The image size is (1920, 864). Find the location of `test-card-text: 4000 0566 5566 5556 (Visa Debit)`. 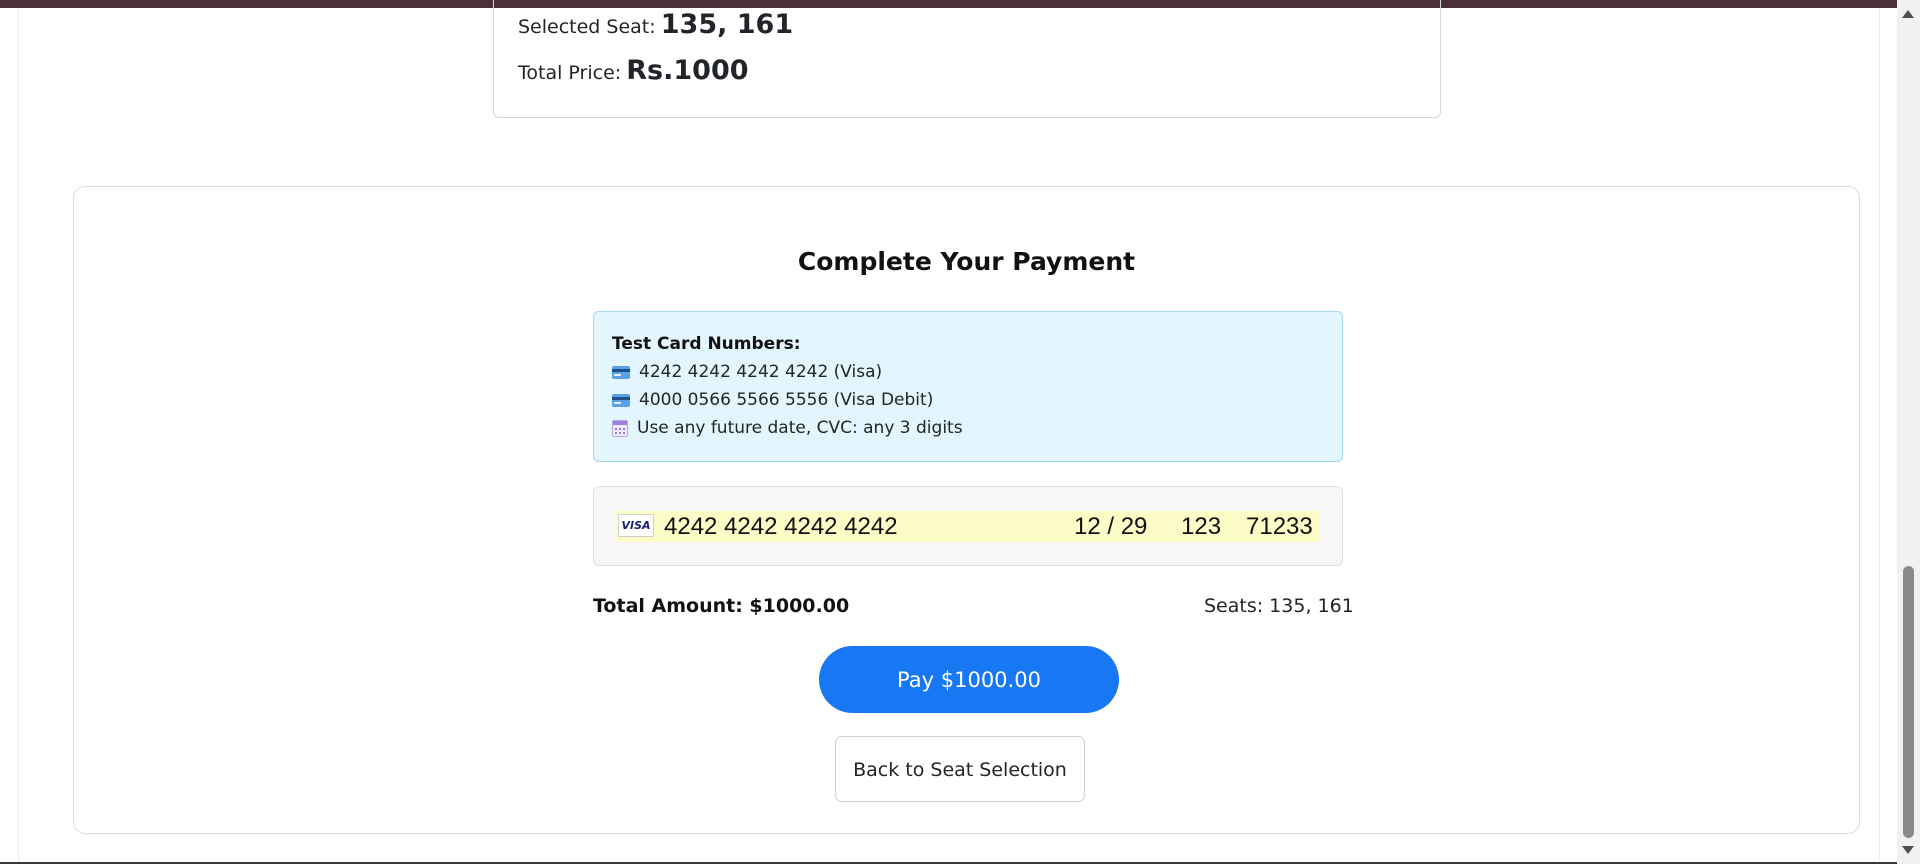

test-card-text: 4000 0566 5566 5556 (Visa Debit) is located at coordinates (786, 400).